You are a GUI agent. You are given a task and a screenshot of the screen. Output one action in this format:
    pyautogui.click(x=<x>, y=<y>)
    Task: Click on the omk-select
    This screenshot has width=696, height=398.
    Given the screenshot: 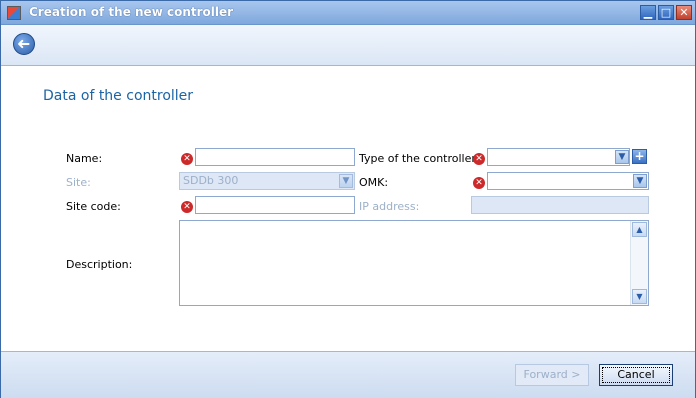 What is the action you would take?
    pyautogui.click(x=568, y=181)
    